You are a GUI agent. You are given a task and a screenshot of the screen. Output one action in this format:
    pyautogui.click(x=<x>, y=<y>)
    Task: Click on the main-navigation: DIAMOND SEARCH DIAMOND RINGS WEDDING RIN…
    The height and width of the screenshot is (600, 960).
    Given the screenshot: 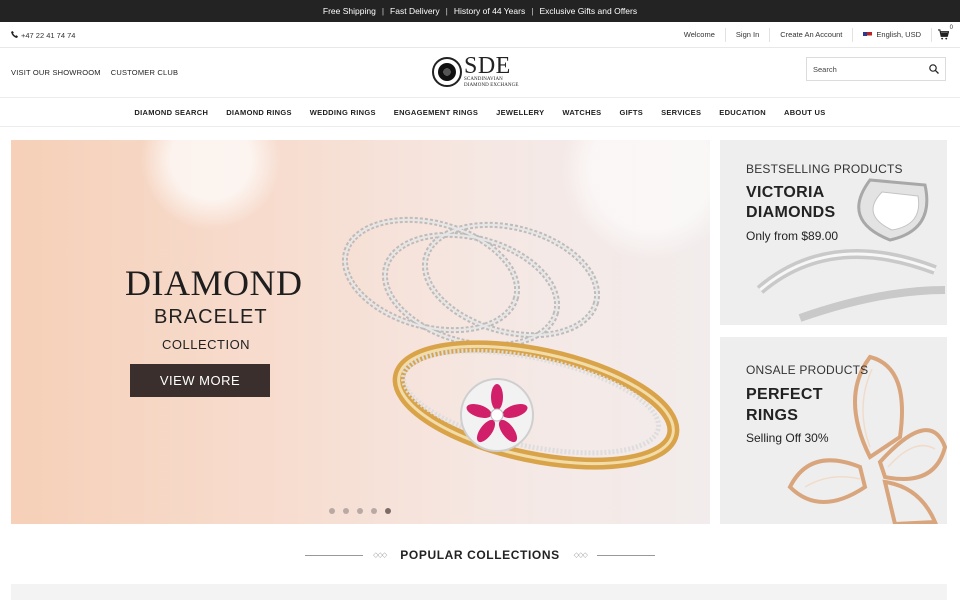 What is the action you would take?
    pyautogui.click(x=480, y=112)
    